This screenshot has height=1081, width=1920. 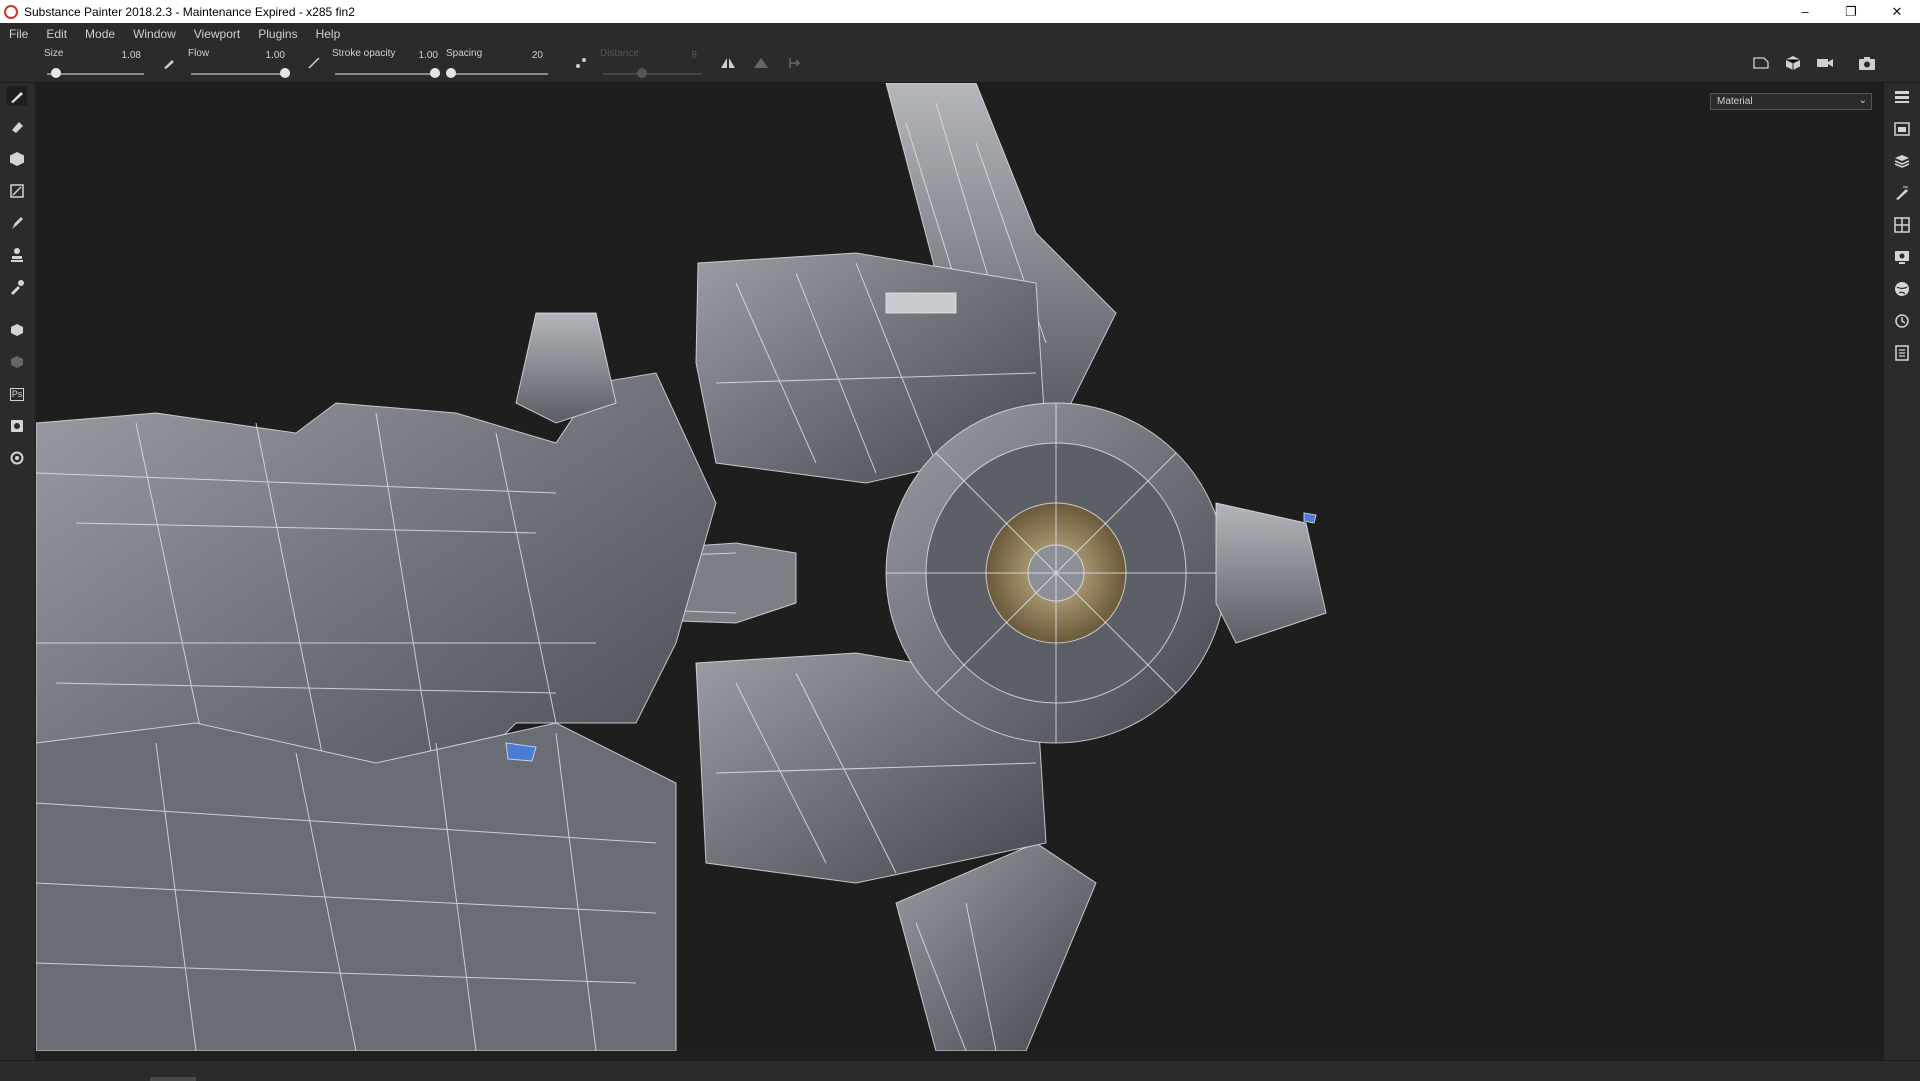 What do you see at coordinates (1791, 101) in the screenshot?
I see `viewport-channel-select: Material ⌄` at bounding box center [1791, 101].